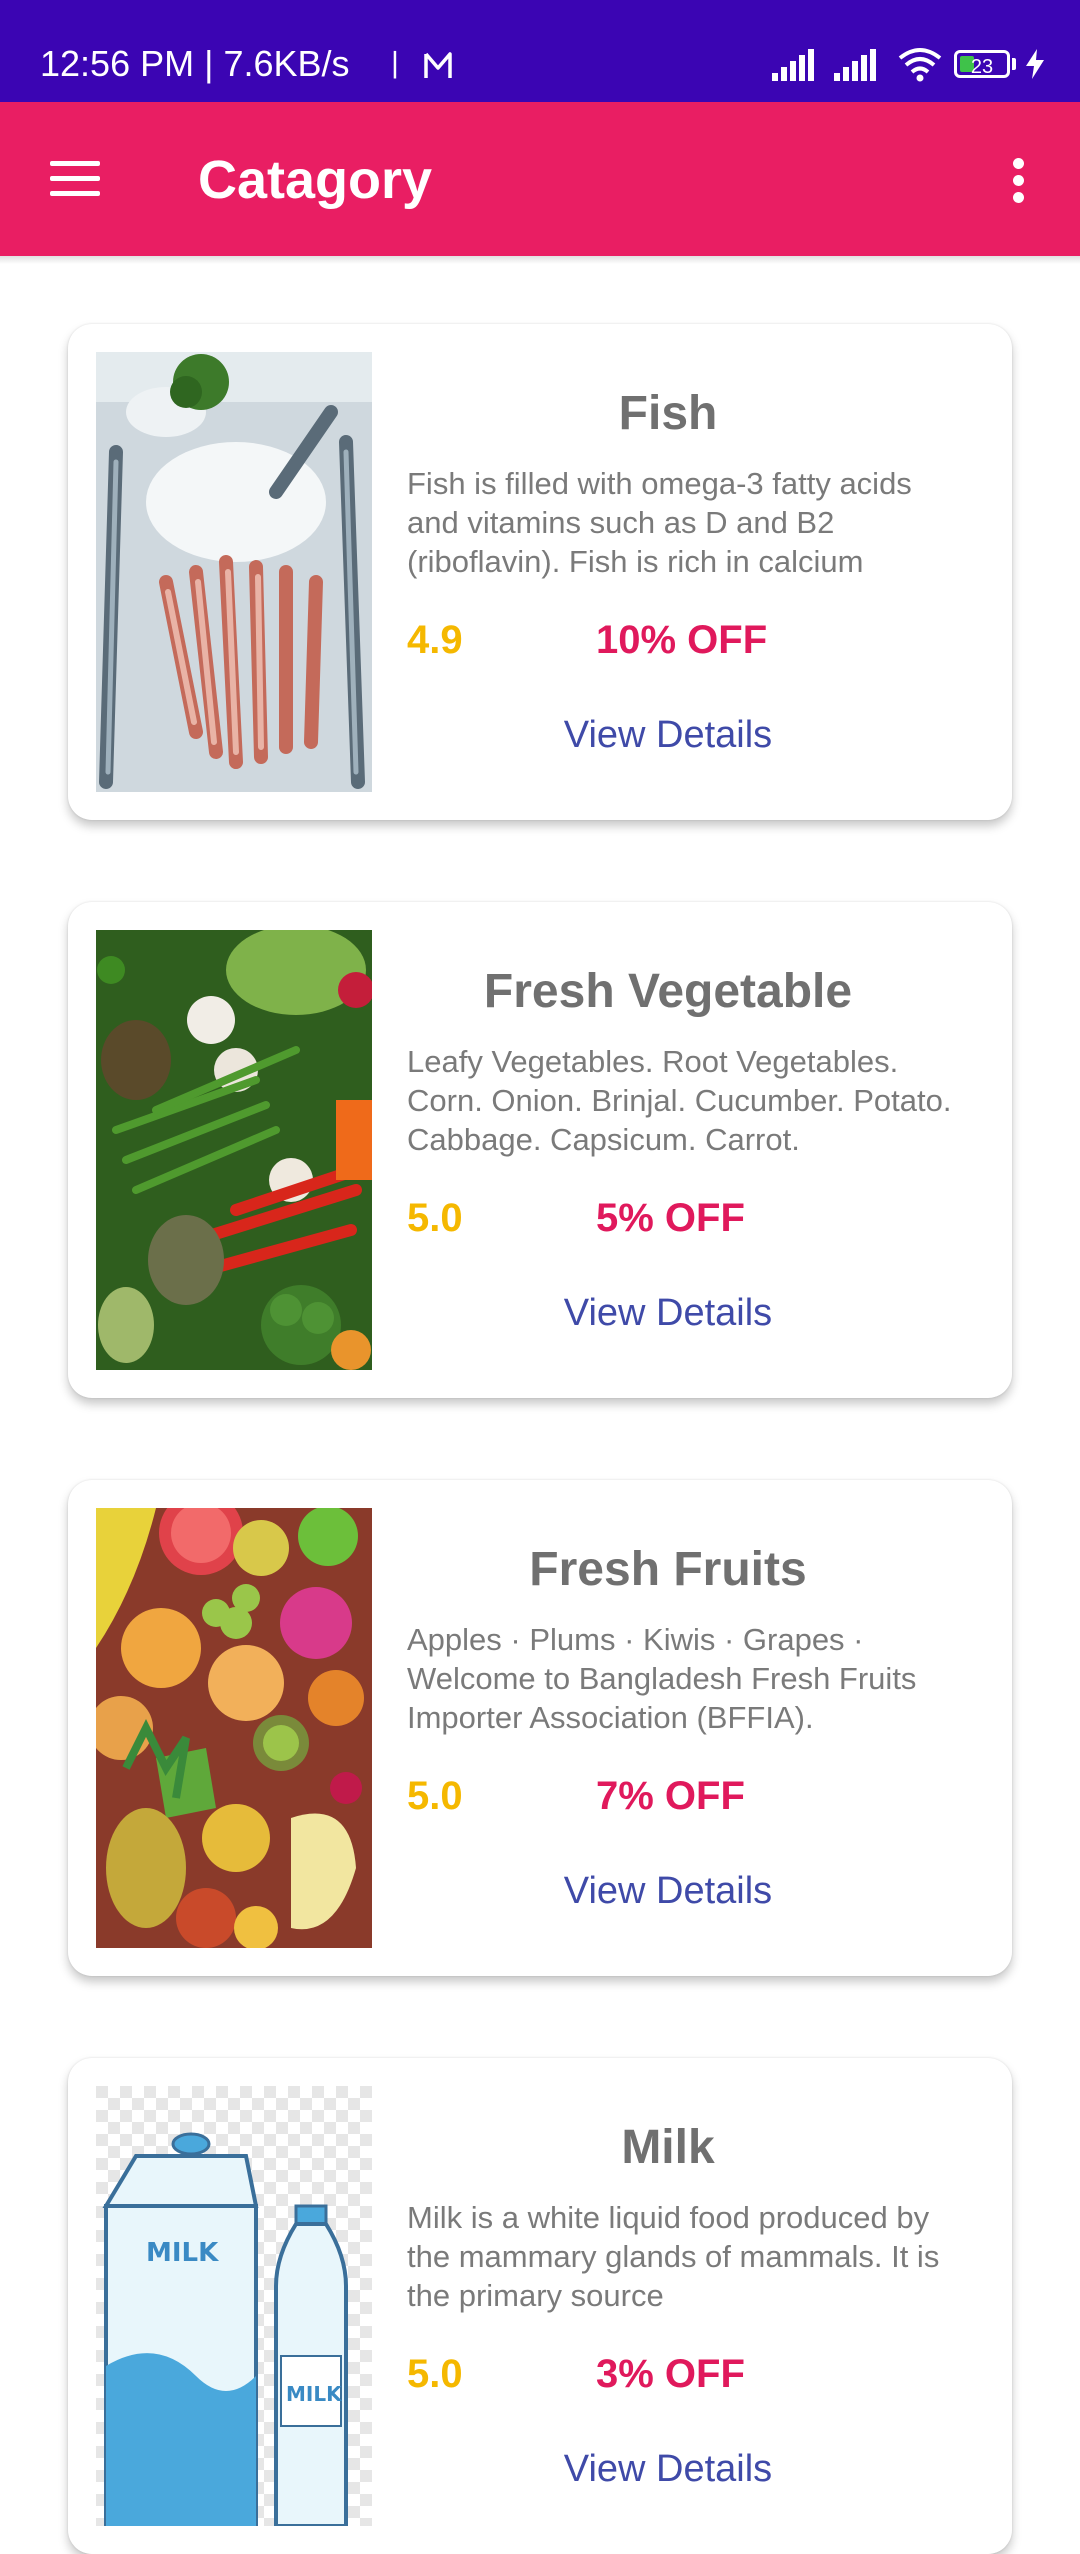 Image resolution: width=1080 pixels, height=2554 pixels. What do you see at coordinates (234, 1150) in the screenshot?
I see `vegetables-image` at bounding box center [234, 1150].